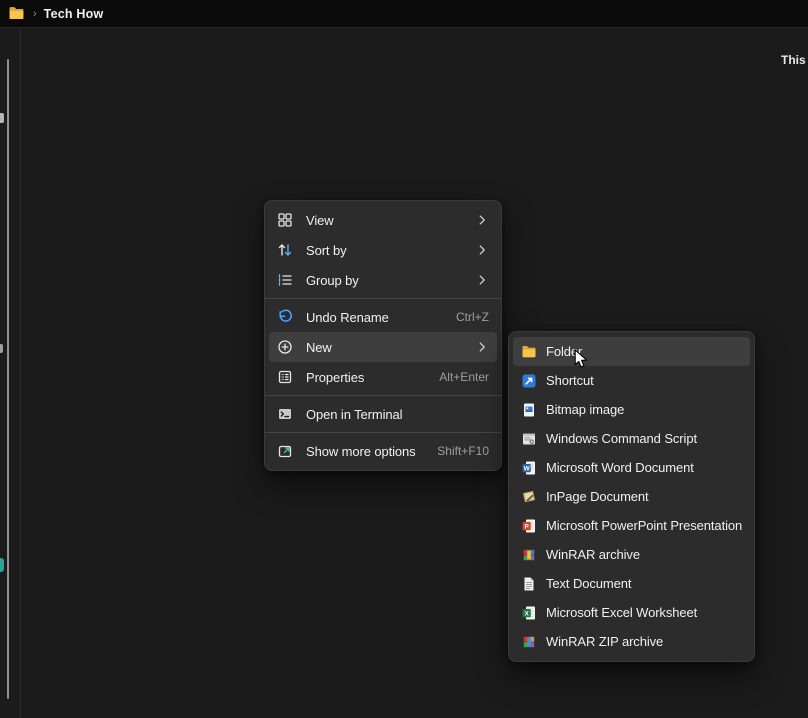 The height and width of the screenshot is (718, 808). Describe the element at coordinates (570, 380) in the screenshot. I see `menu-item-label: Shortcut` at that location.